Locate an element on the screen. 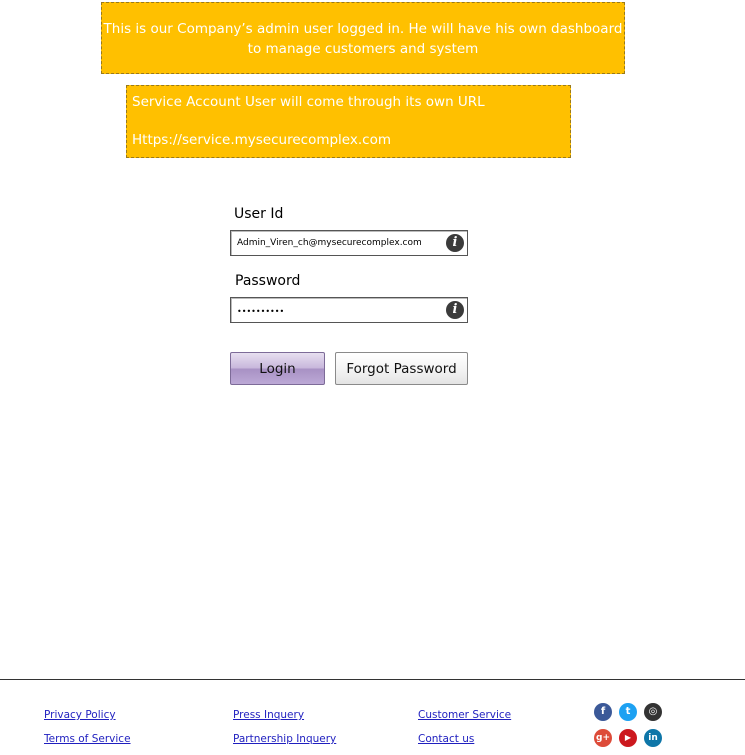 This screenshot has width=745, height=755. user-id-input is located at coordinates (337, 243).